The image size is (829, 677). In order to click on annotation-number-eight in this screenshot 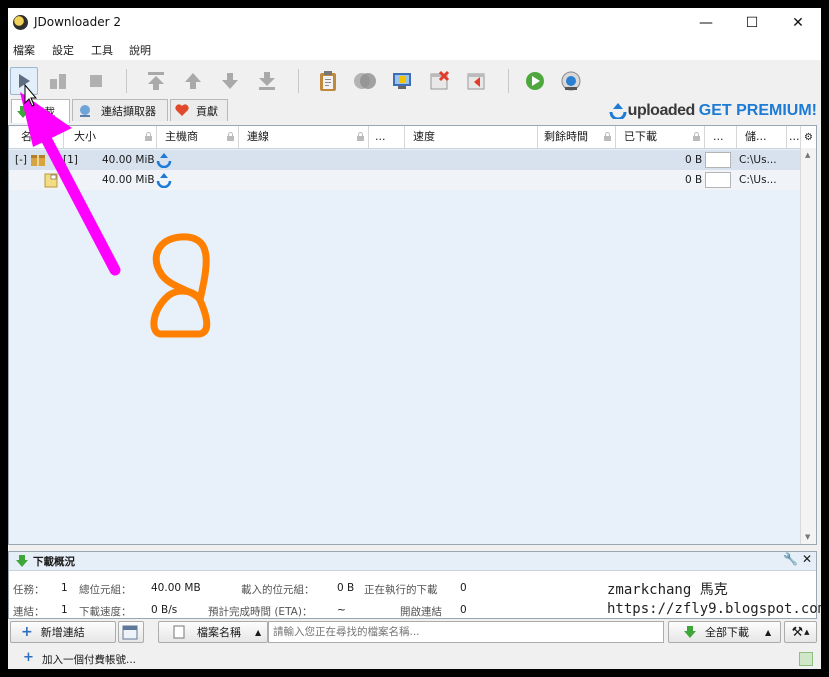, I will do `click(180, 285)`.